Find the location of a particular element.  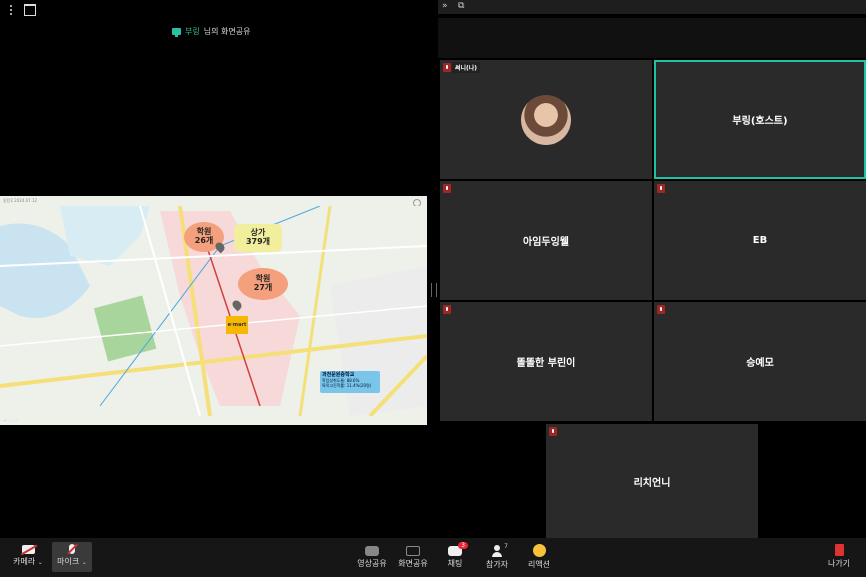

person-icon: 7 is located at coordinates (500, 550).